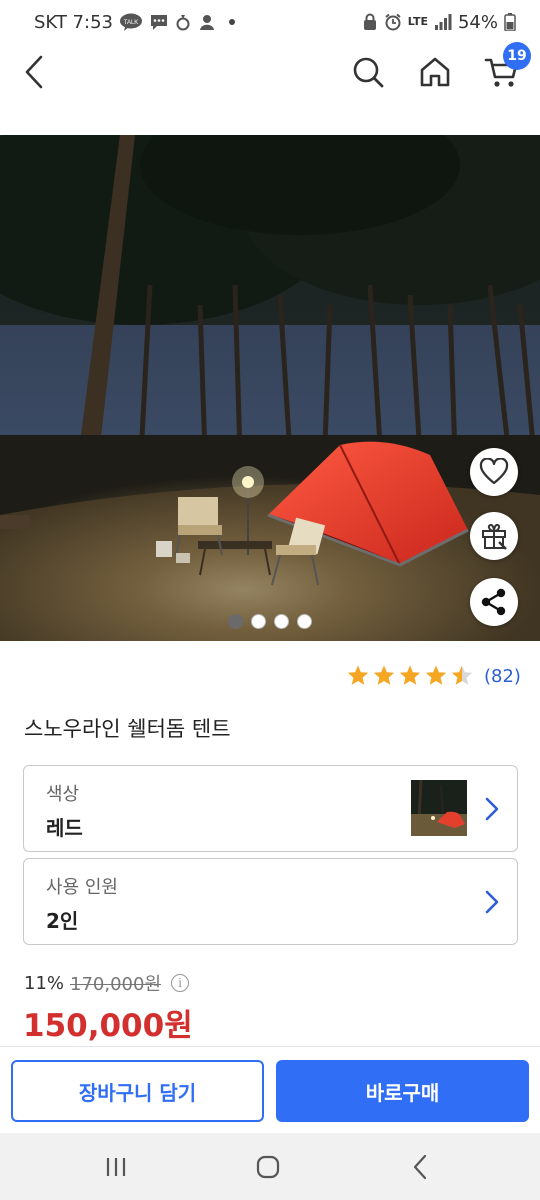  What do you see at coordinates (231, 22) in the screenshot?
I see `more-notifications-icon` at bounding box center [231, 22].